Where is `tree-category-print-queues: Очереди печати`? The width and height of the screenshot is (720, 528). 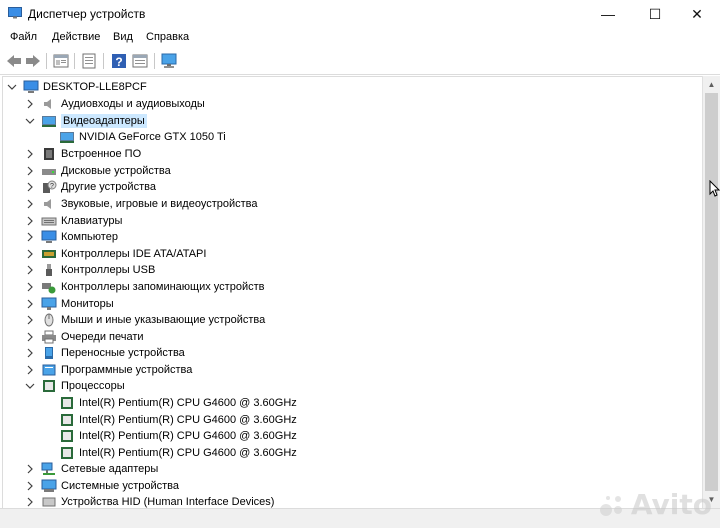 tree-category-print-queues: Очереди печати is located at coordinates (84, 337).